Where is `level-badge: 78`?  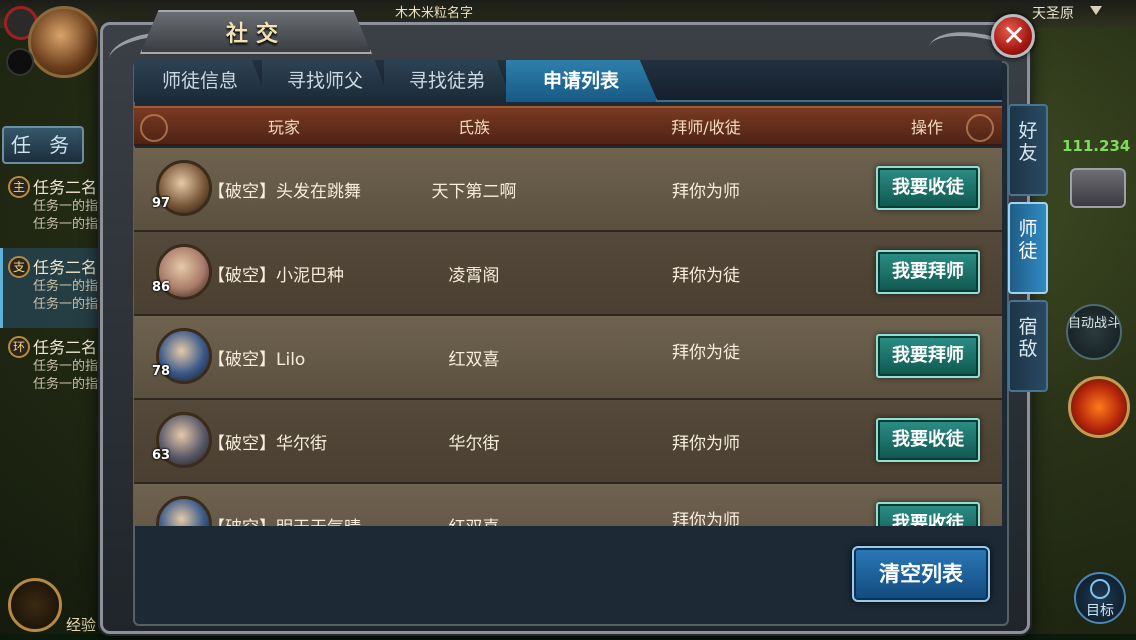
level-badge: 78 is located at coordinates (161, 371).